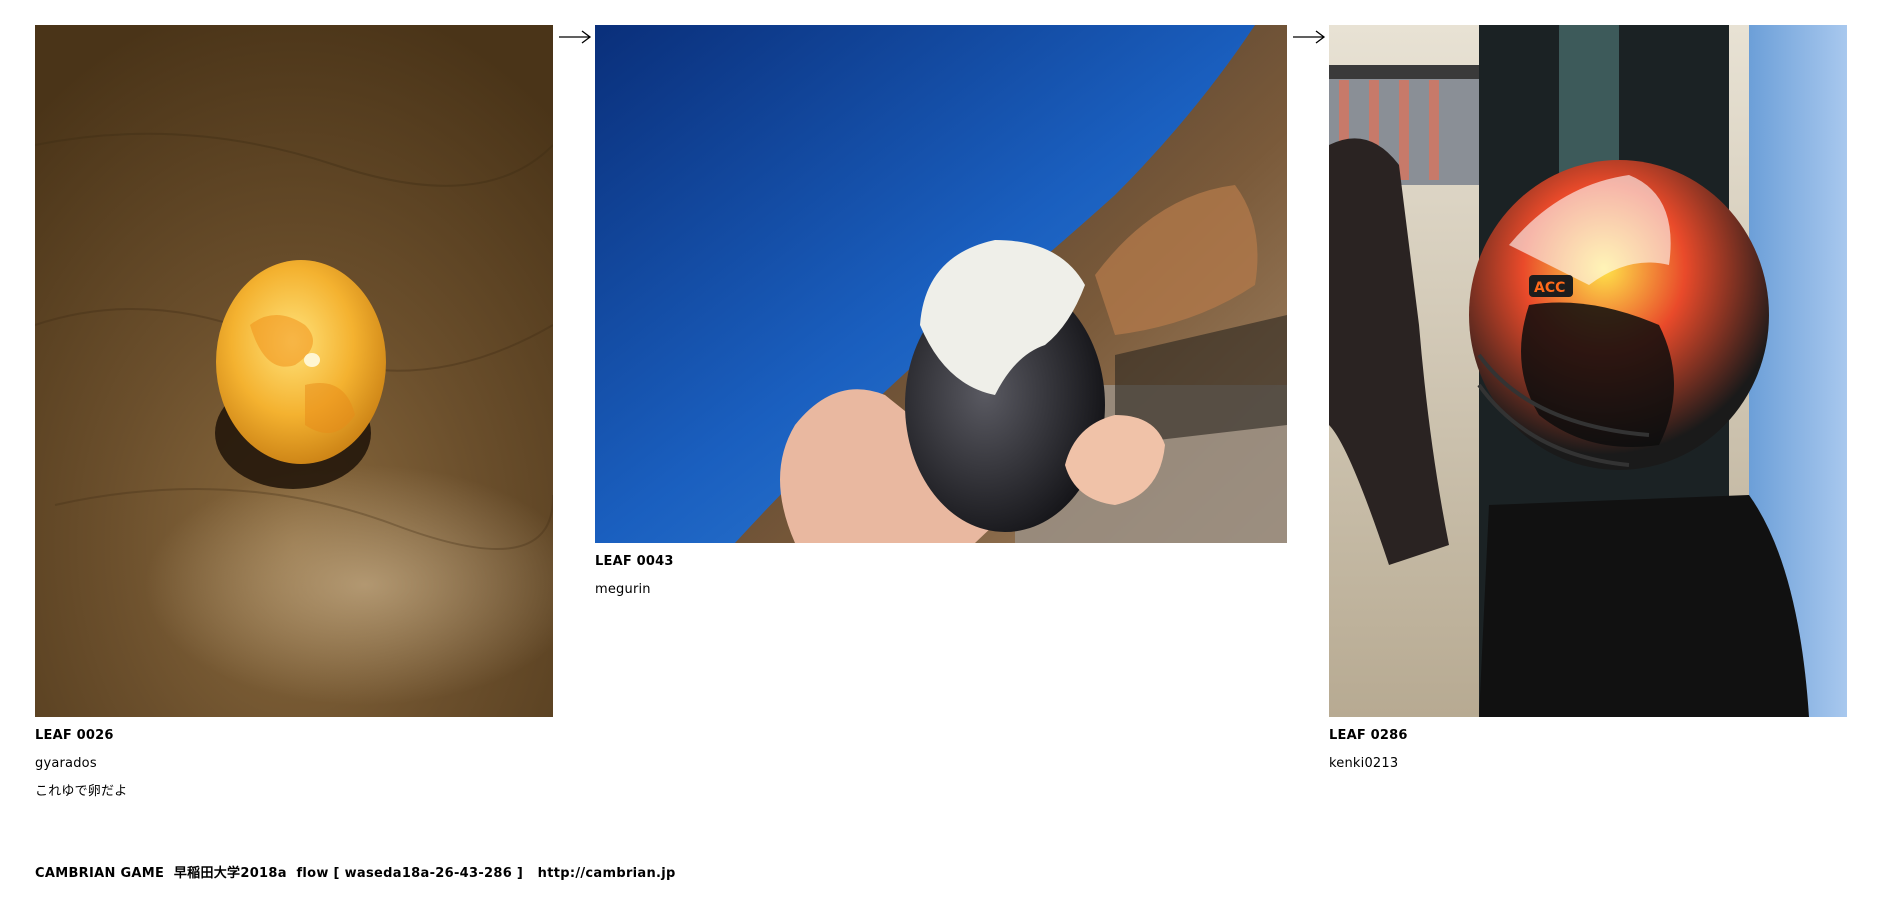  Describe the element at coordinates (1368, 736) in the screenshot. I see `leaf-id: LEAF 0286` at that location.